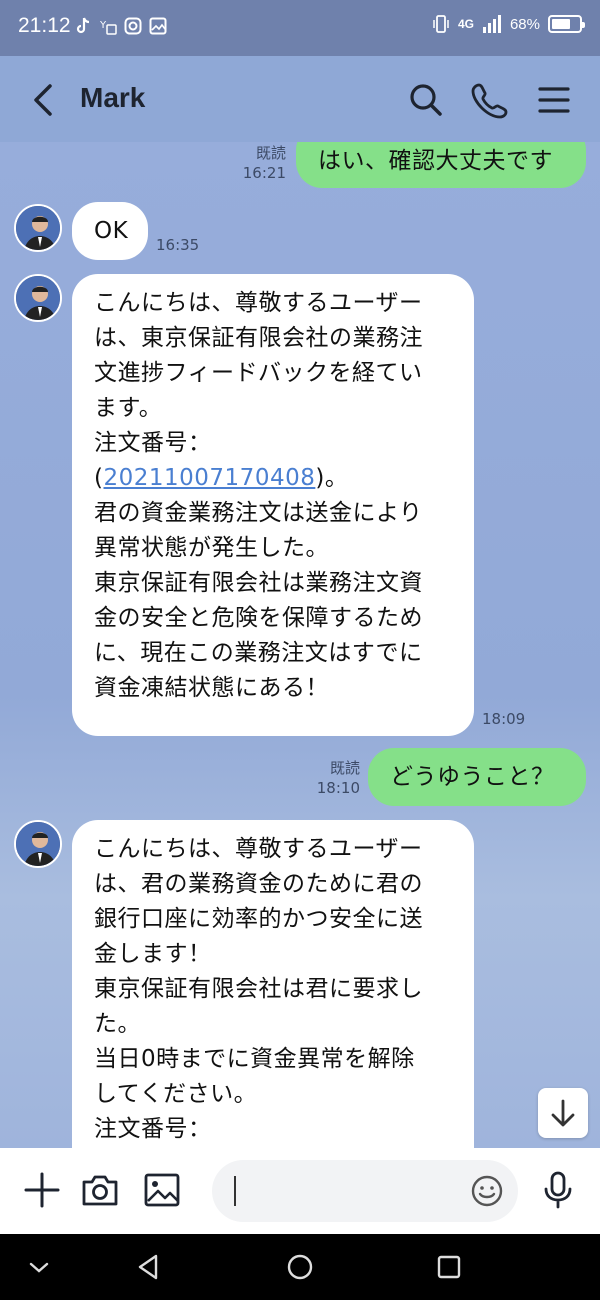  I want to click on status-bar: 21:12 Y 4G 68%, so click(300, 28).